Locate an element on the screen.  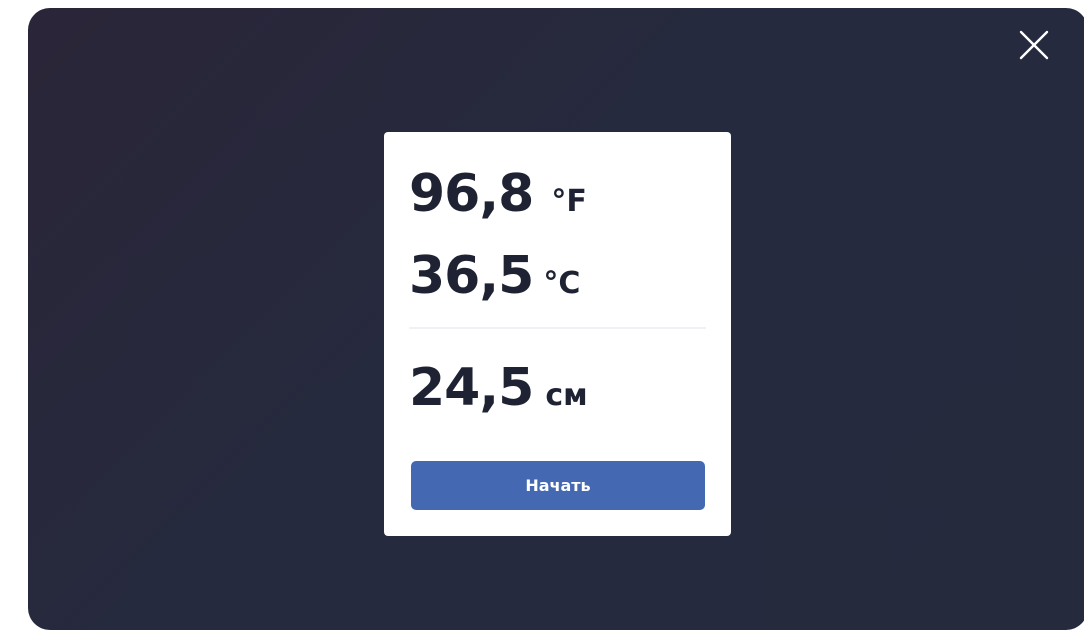
divider is located at coordinates (557, 328).